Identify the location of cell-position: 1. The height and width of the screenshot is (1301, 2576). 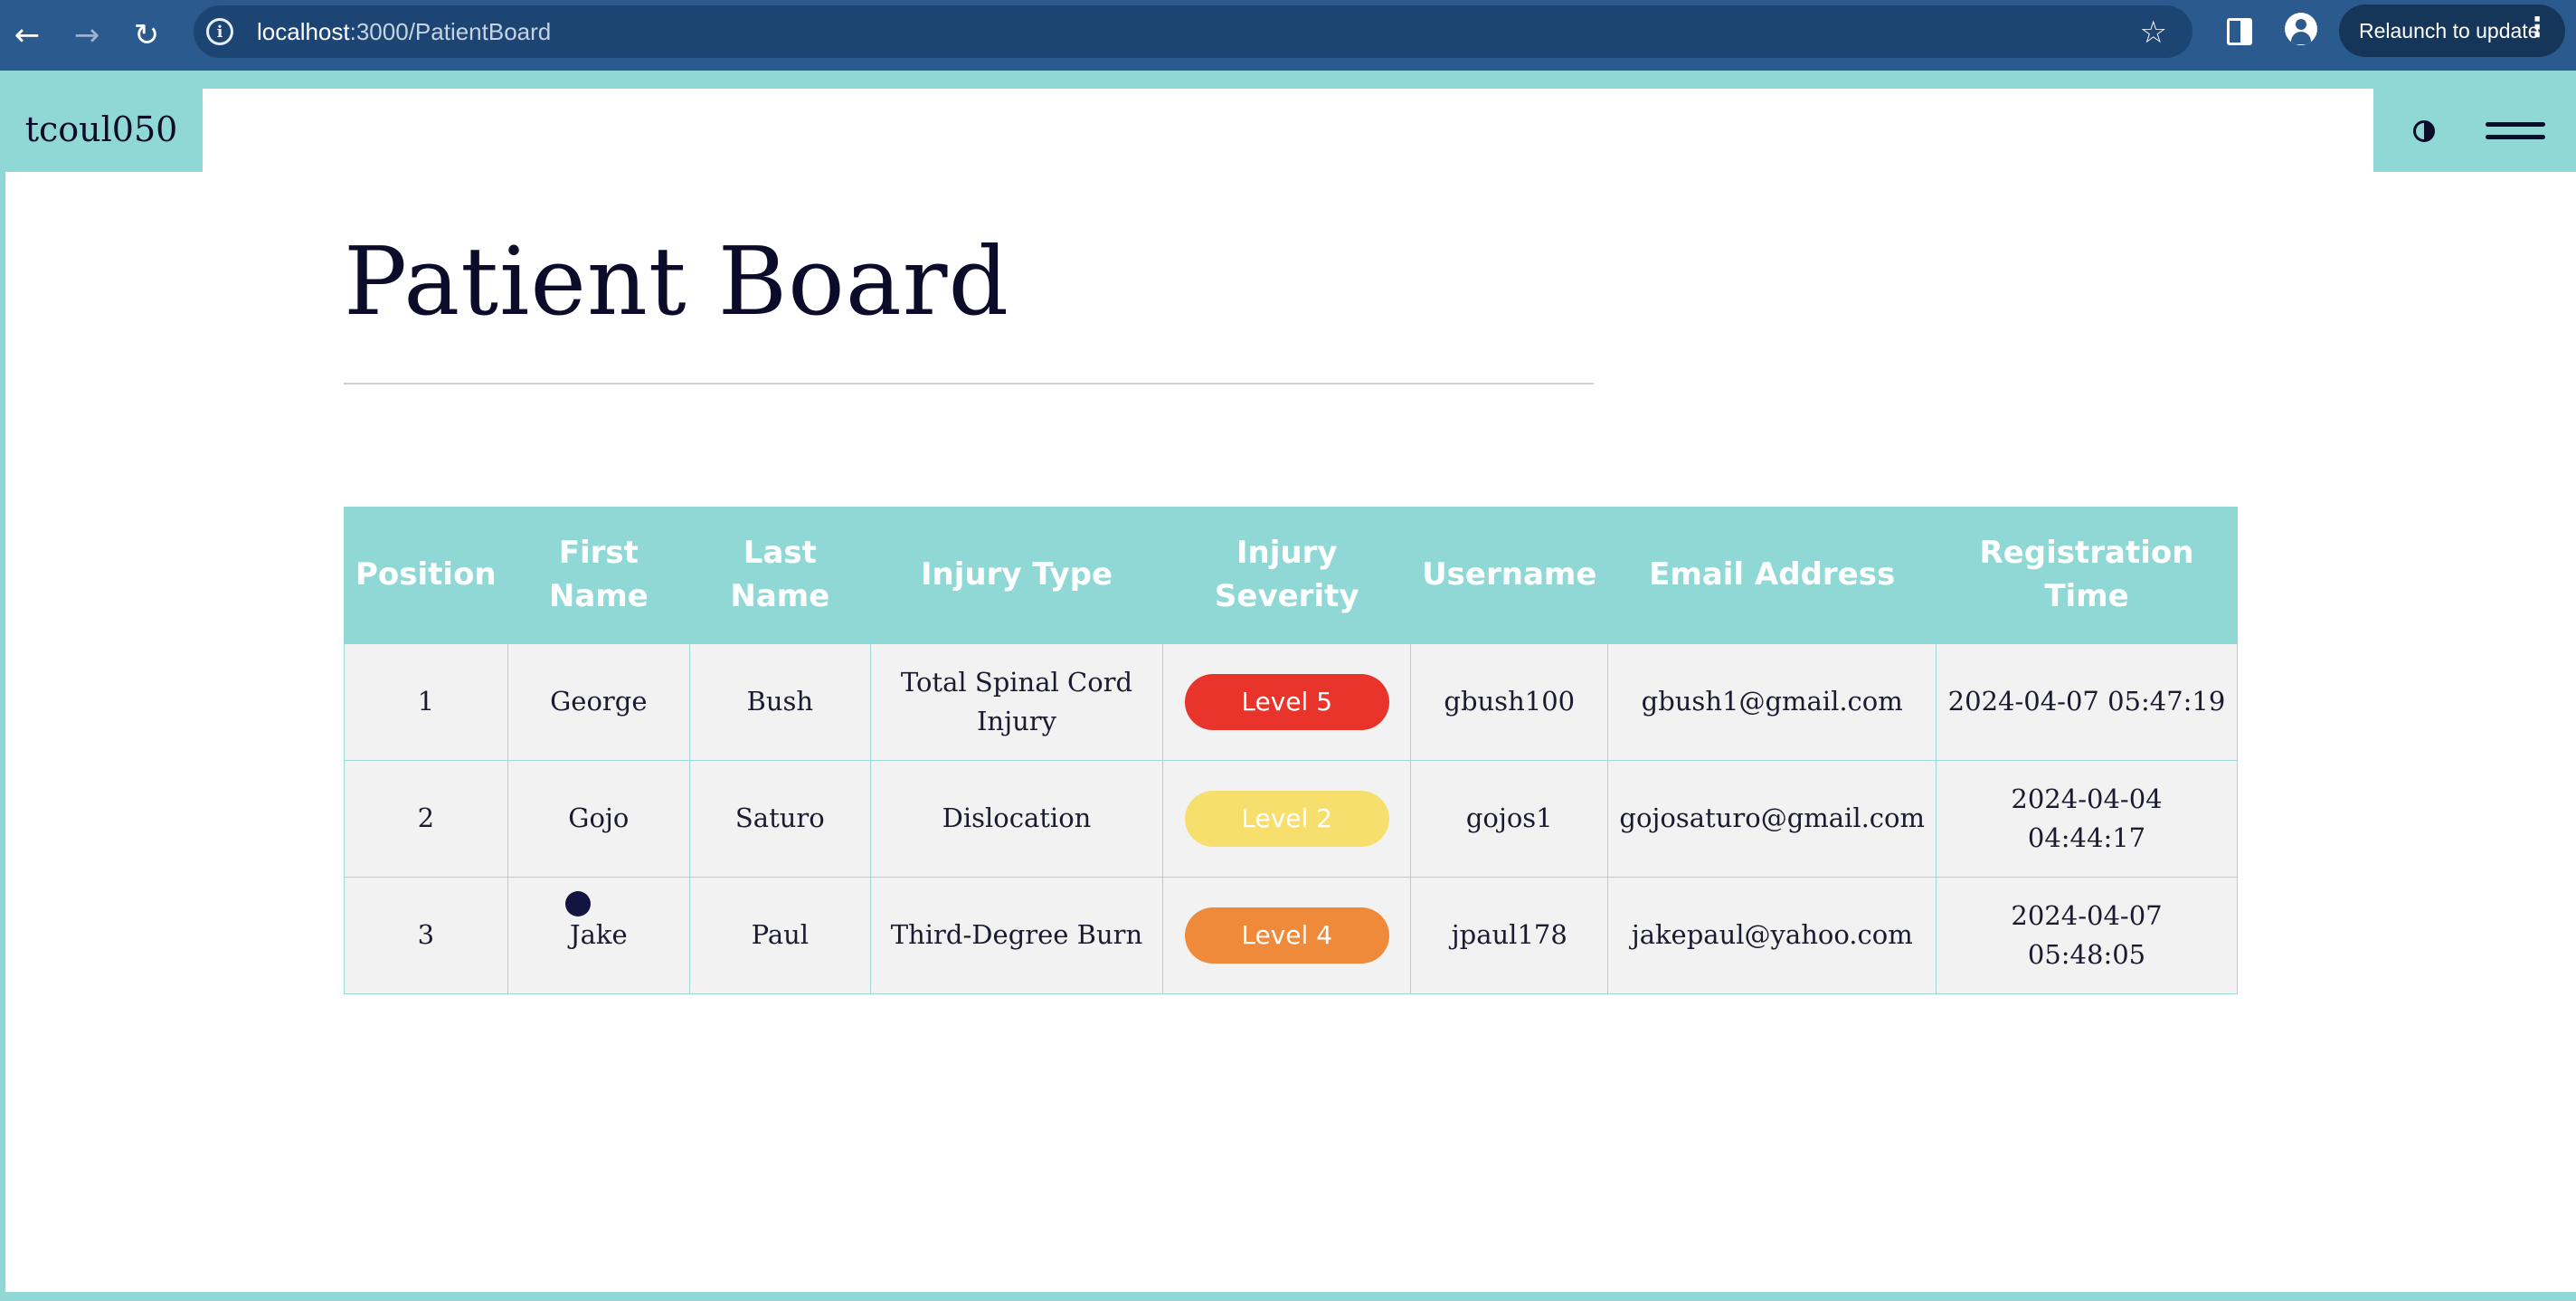
(426, 702).